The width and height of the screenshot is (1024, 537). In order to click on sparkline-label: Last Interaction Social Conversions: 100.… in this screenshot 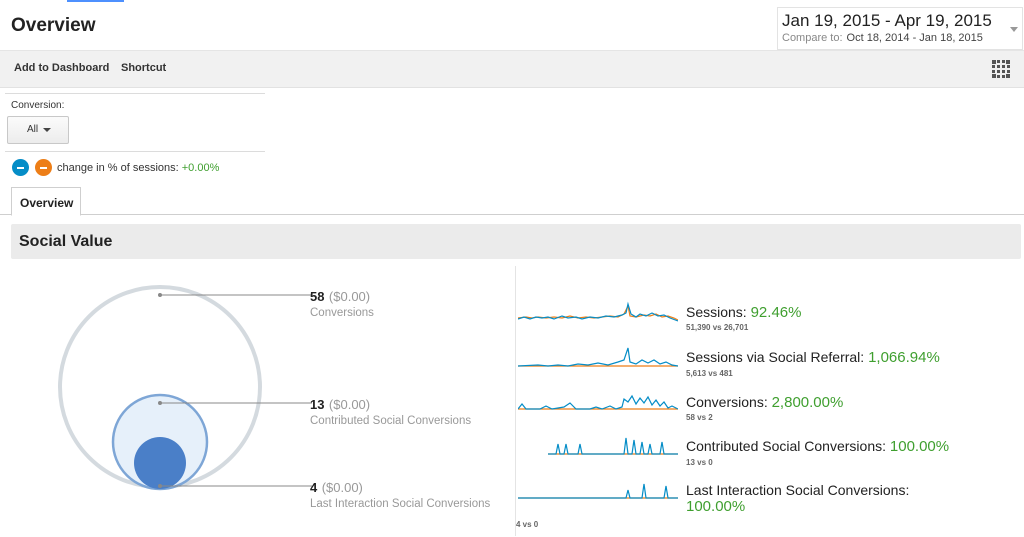, I will do `click(797, 498)`.